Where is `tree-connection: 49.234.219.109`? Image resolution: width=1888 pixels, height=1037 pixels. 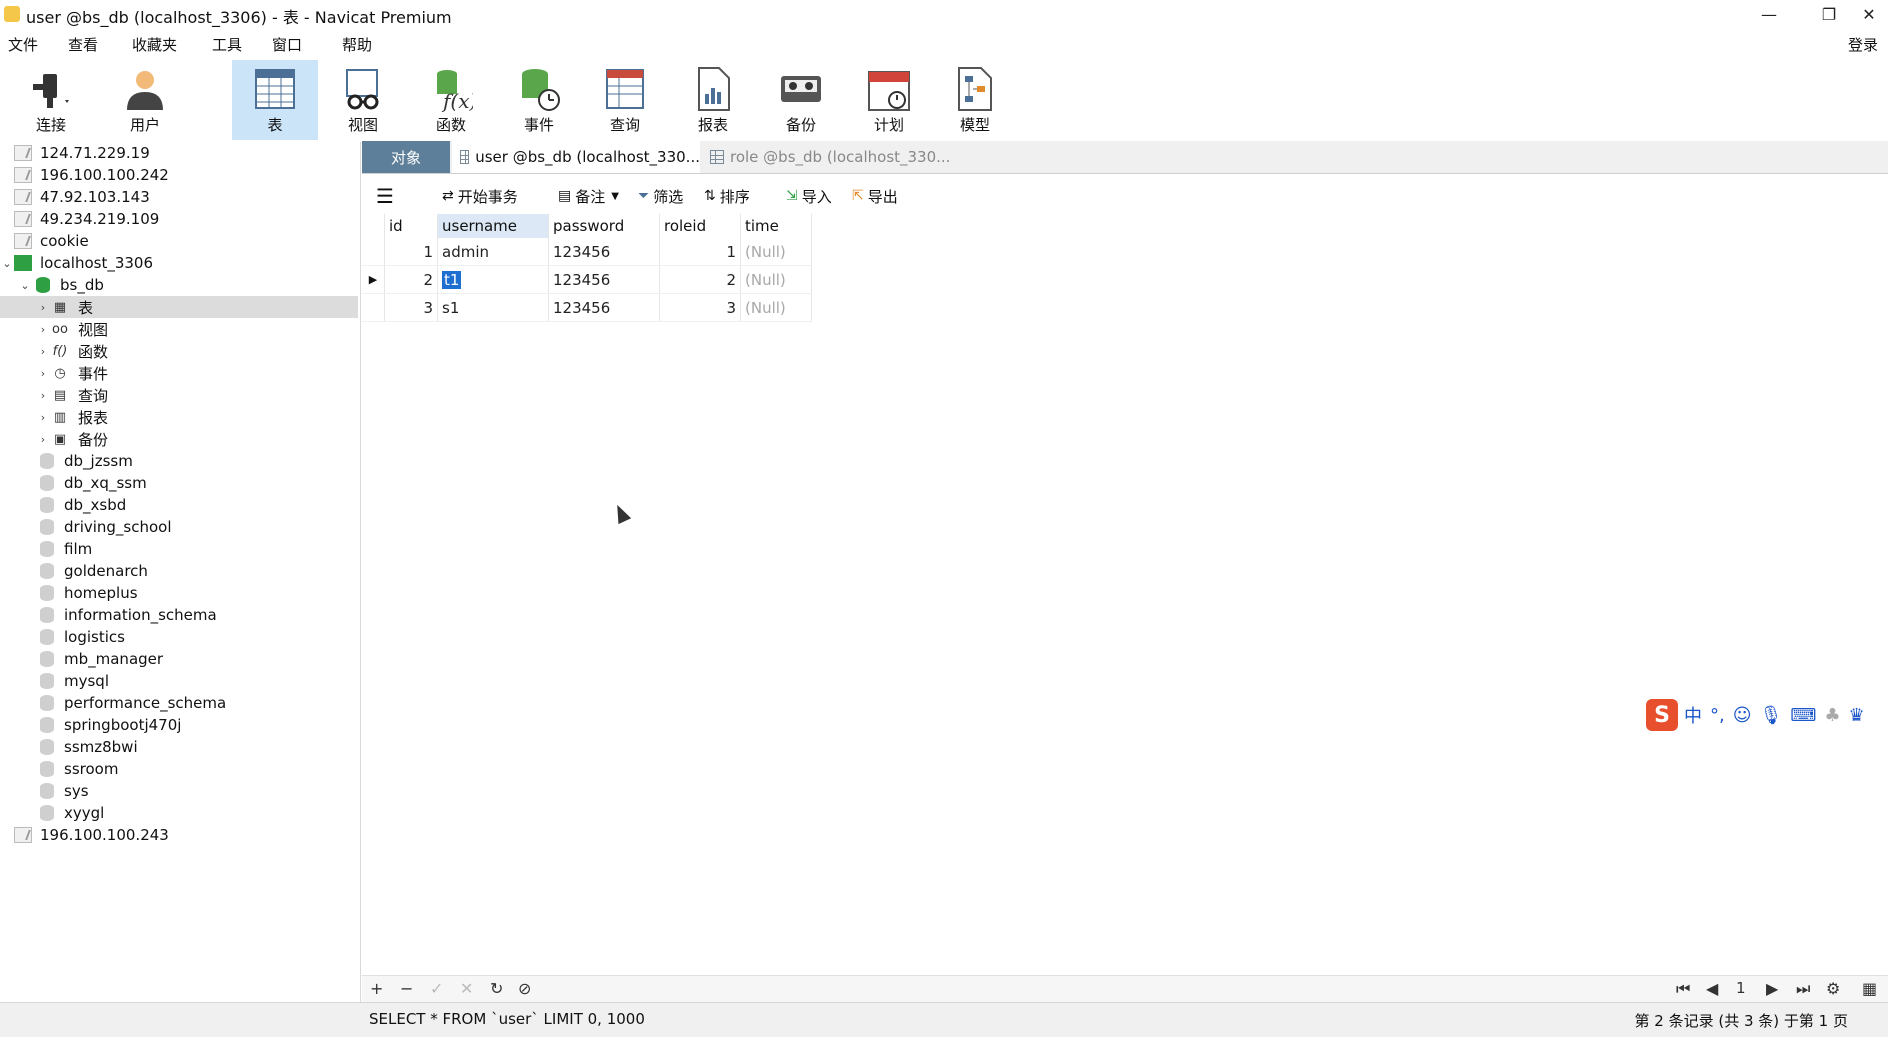 tree-connection: 49.234.219.109 is located at coordinates (179, 219).